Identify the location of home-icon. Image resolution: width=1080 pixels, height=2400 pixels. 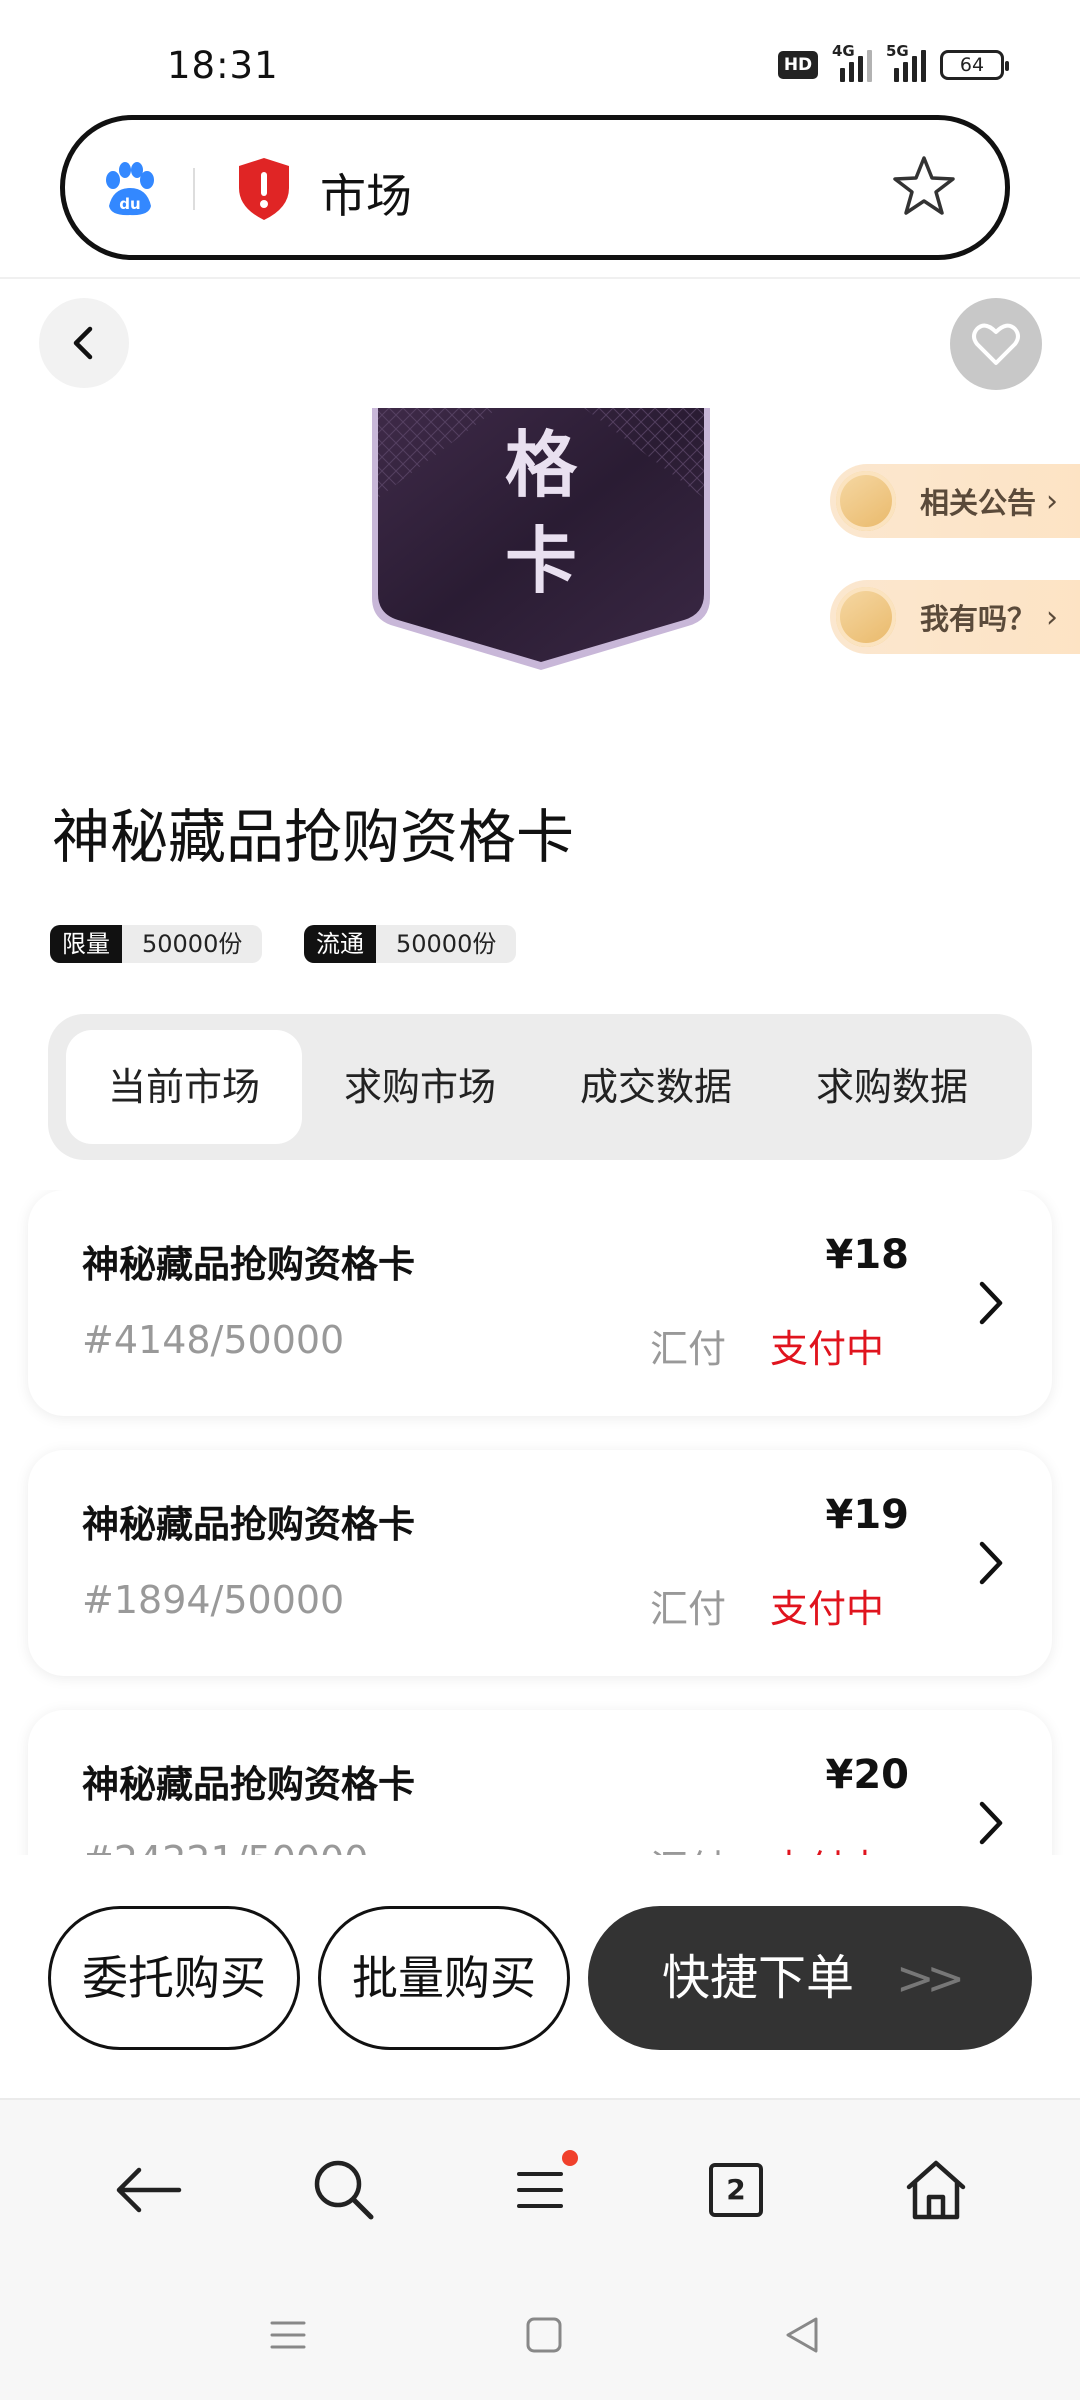
(936, 2190).